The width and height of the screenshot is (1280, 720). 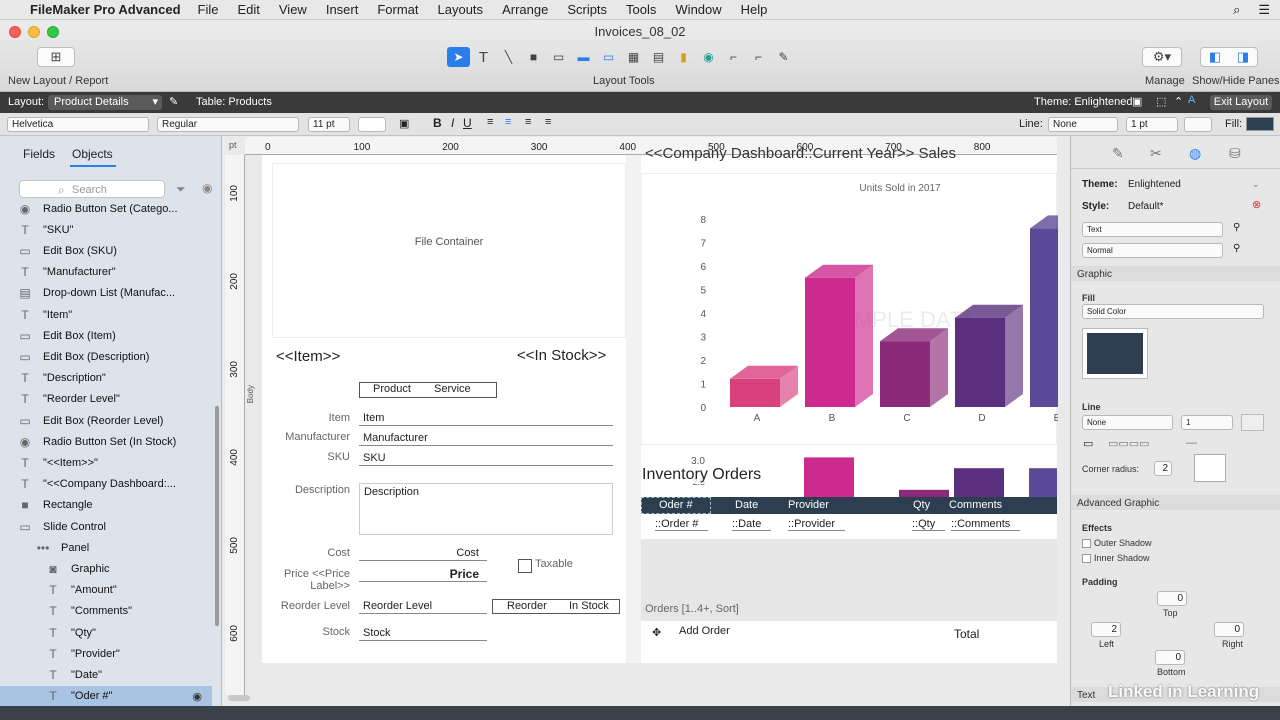 What do you see at coordinates (1243, 57) in the screenshot?
I see `right-pane-icon: ◨` at bounding box center [1243, 57].